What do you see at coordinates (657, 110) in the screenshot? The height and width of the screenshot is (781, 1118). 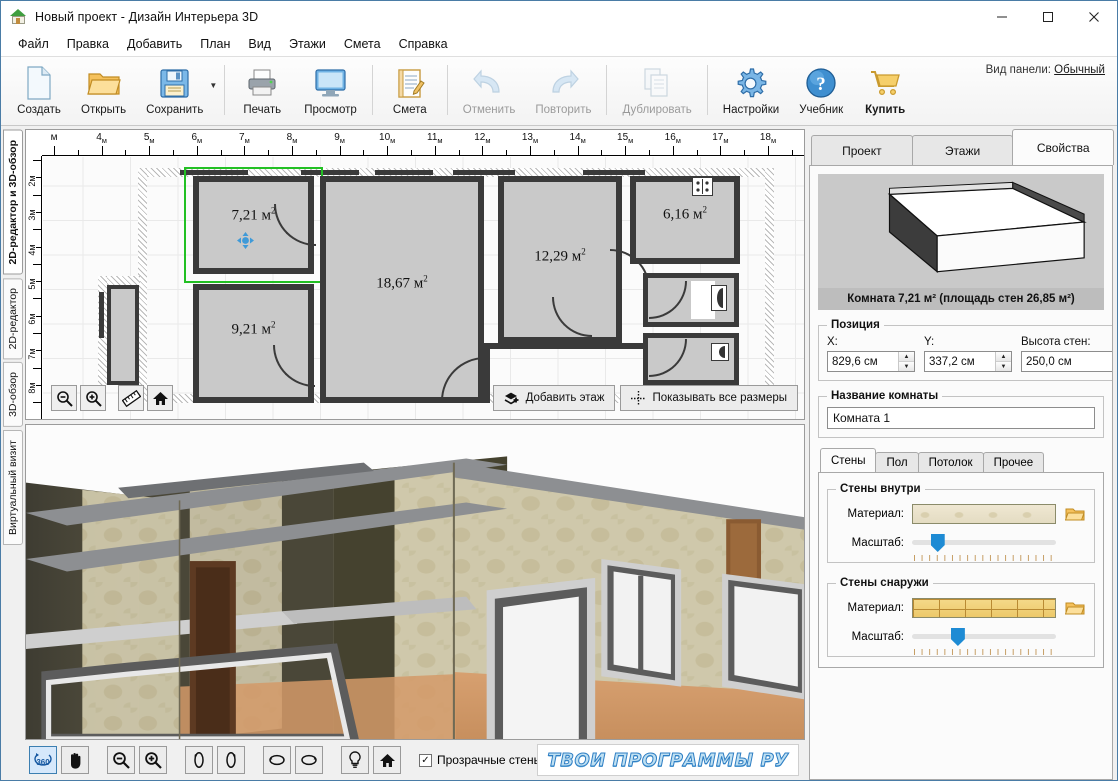 I see `duplicate-button-label: Дублировать` at bounding box center [657, 110].